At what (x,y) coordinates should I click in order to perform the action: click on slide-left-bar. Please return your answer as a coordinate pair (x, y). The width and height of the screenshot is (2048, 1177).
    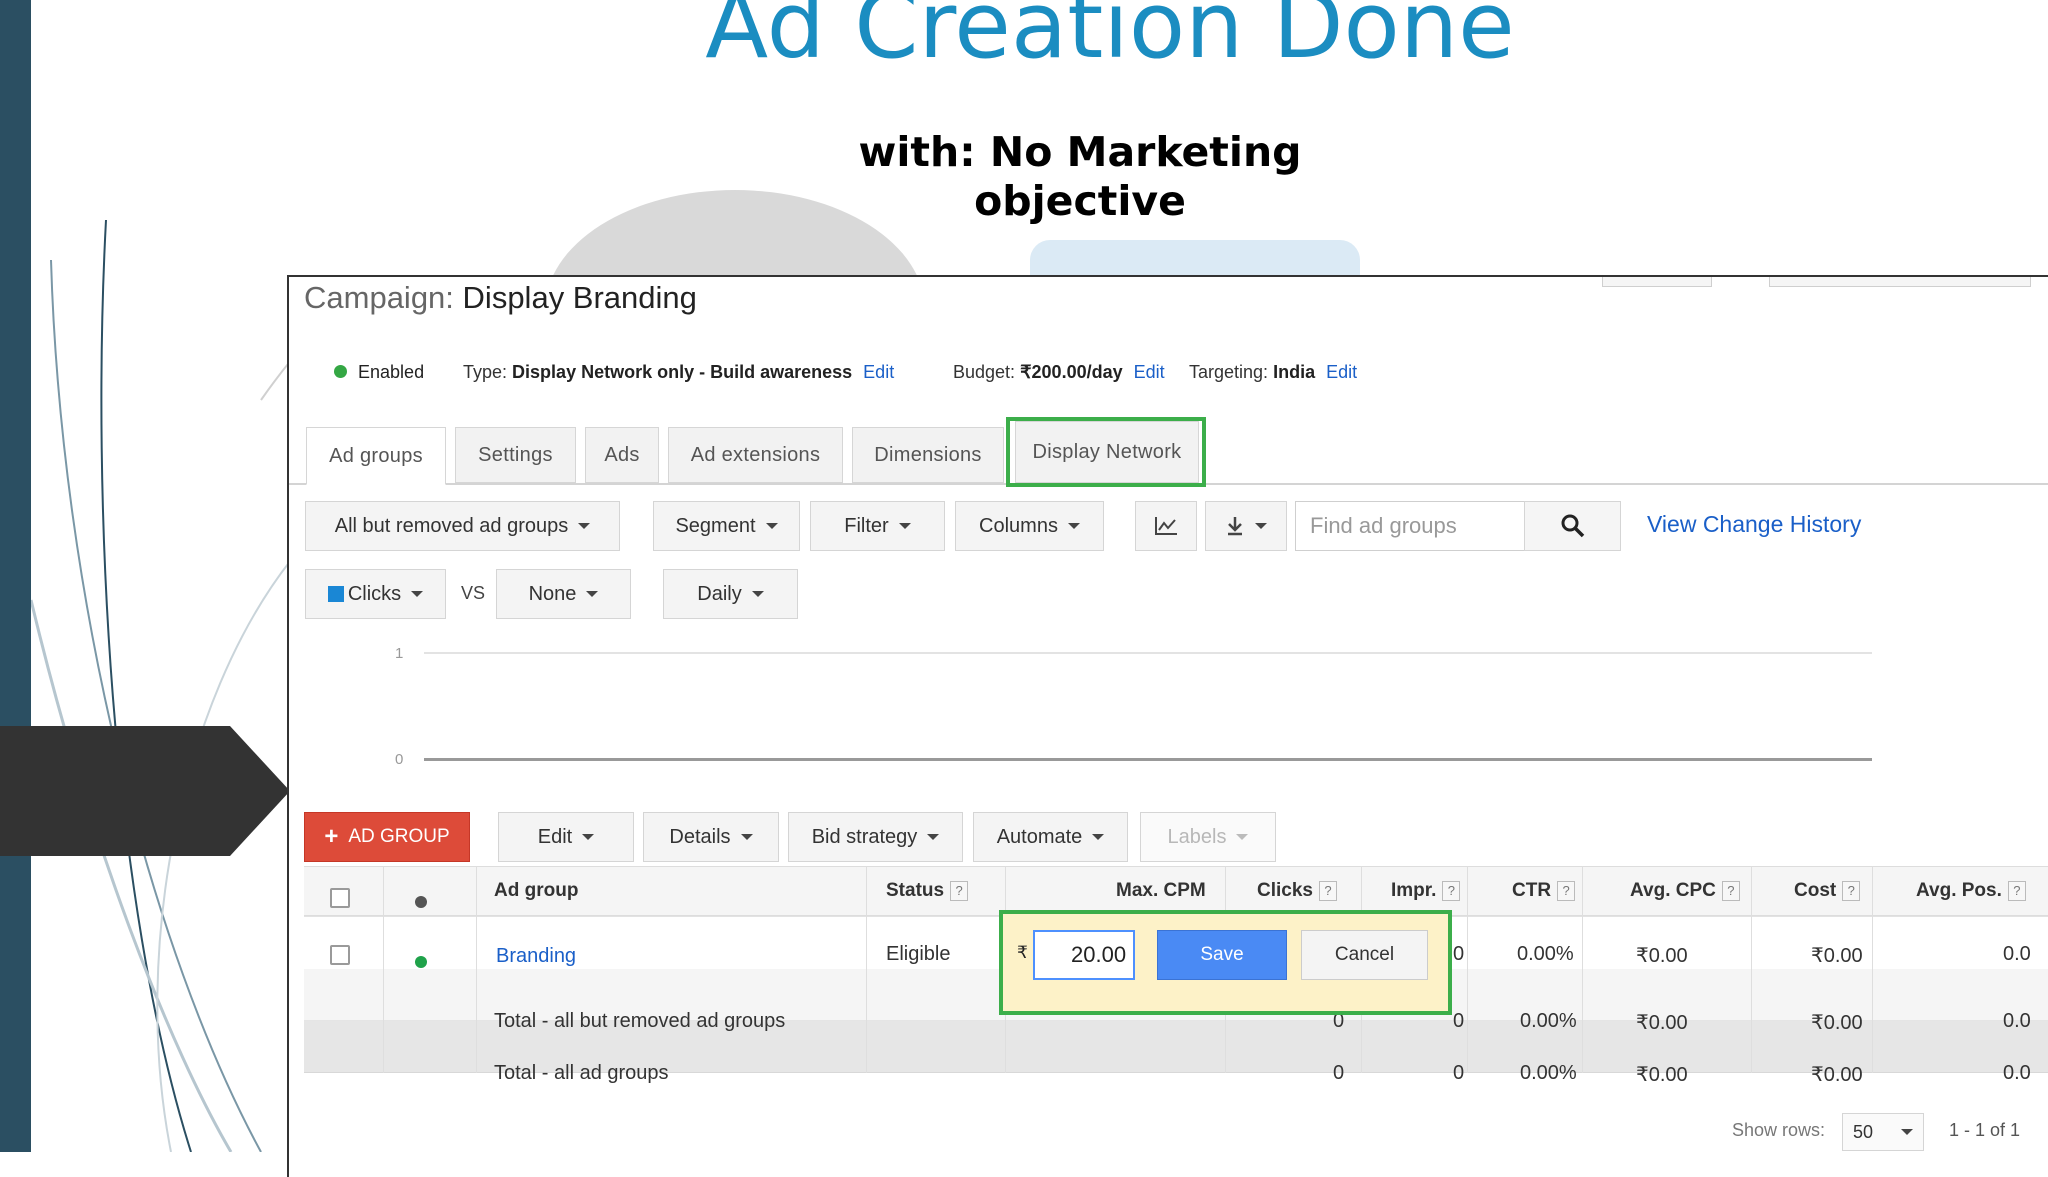
    Looking at the image, I should click on (15, 576).